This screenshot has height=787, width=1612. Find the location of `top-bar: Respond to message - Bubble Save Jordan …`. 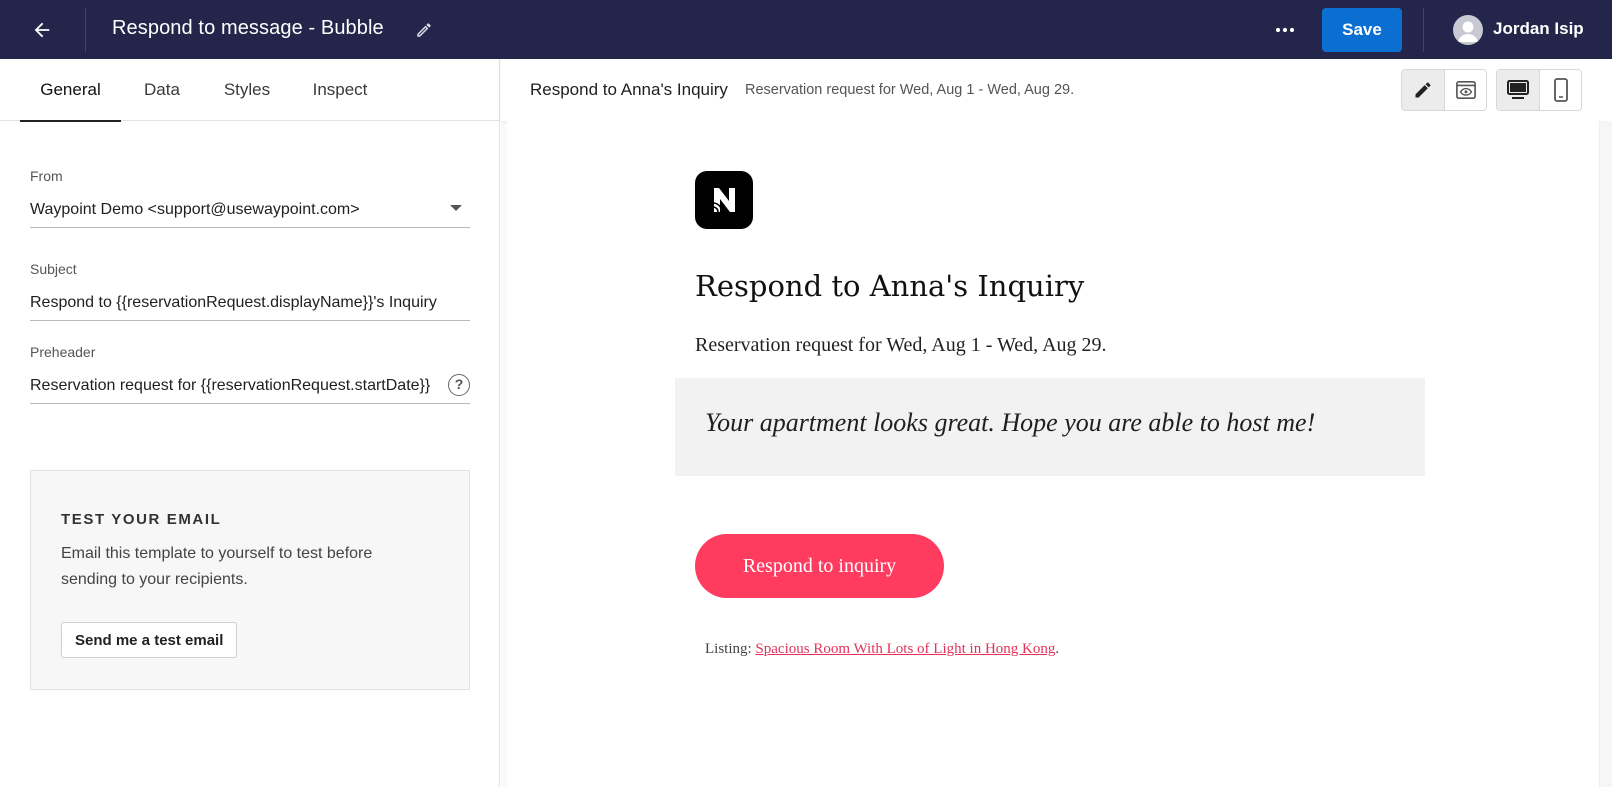

top-bar: Respond to message - Bubble Save Jordan … is located at coordinates (806, 29).